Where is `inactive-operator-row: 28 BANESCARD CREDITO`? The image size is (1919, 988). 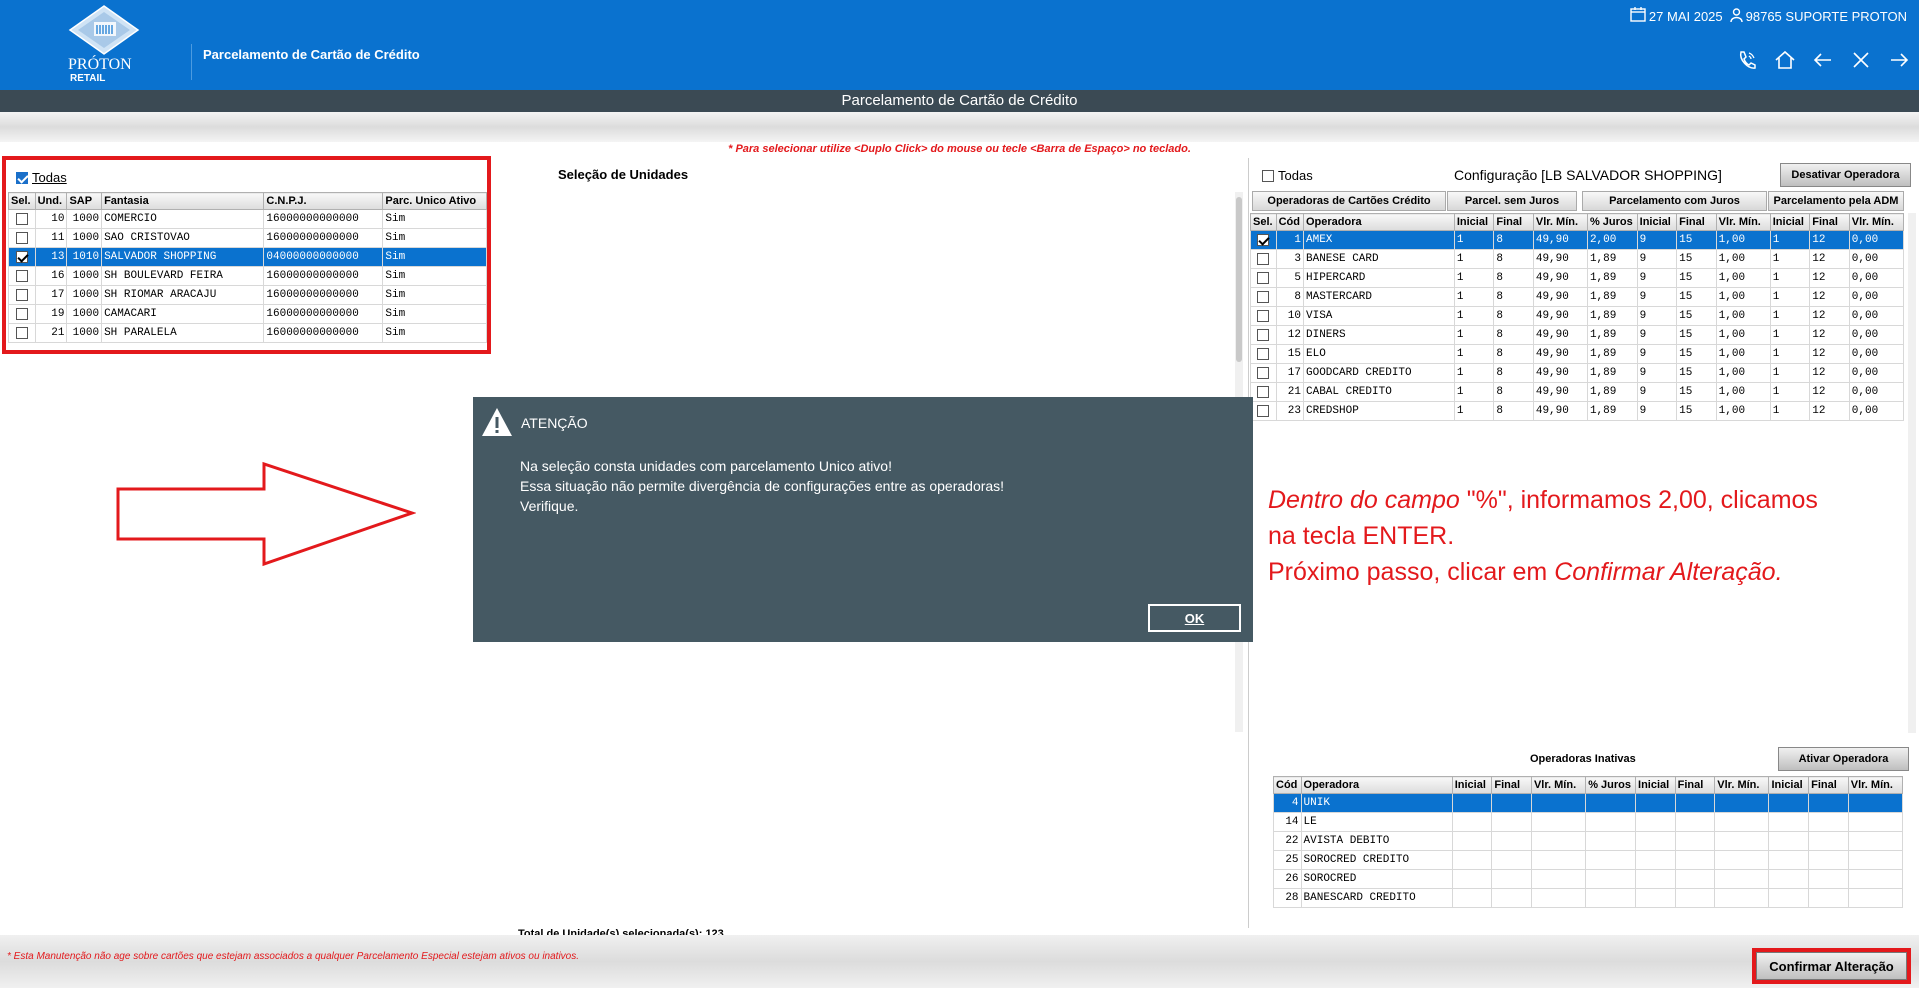 inactive-operator-row: 28 BANESCARD CREDITO is located at coordinates (1588, 898).